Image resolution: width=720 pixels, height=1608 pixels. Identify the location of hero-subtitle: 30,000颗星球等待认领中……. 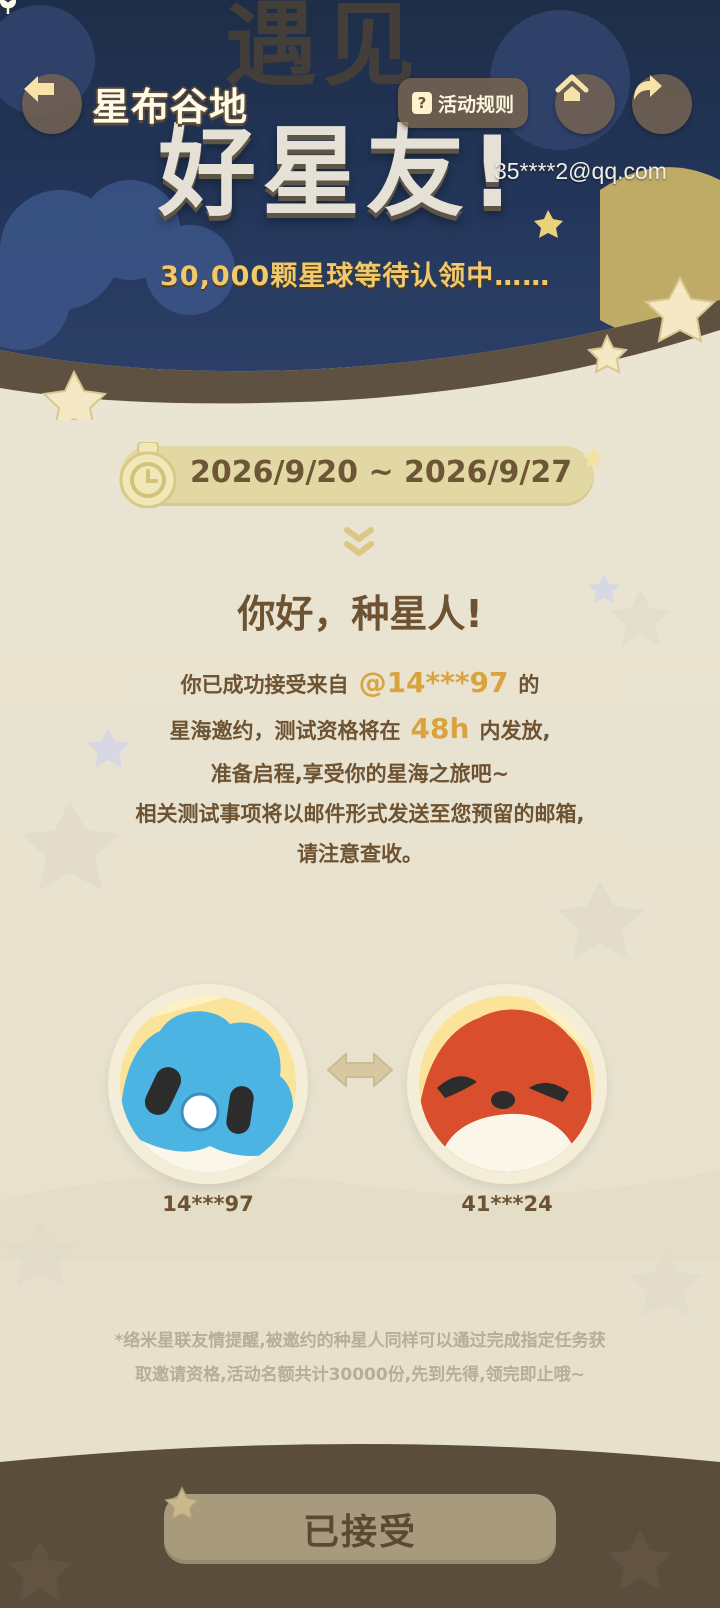
(355, 276).